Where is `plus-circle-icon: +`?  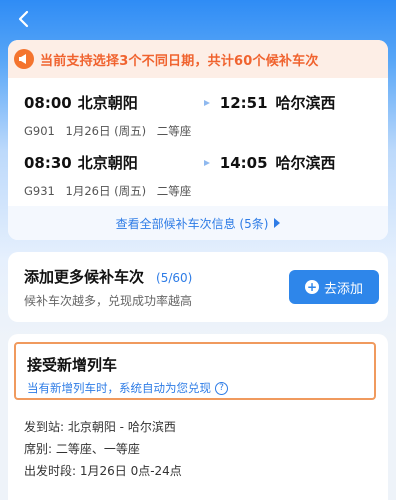 plus-circle-icon: + is located at coordinates (311, 287).